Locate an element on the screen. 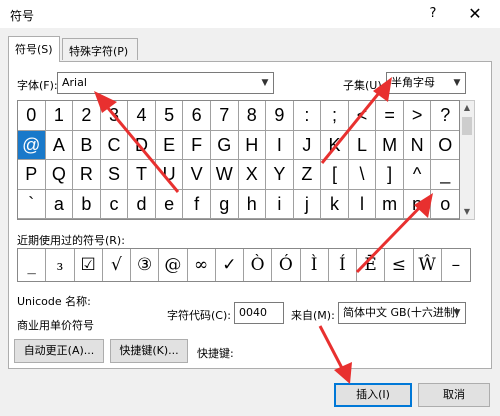  symbol-cell: K is located at coordinates (335, 145).